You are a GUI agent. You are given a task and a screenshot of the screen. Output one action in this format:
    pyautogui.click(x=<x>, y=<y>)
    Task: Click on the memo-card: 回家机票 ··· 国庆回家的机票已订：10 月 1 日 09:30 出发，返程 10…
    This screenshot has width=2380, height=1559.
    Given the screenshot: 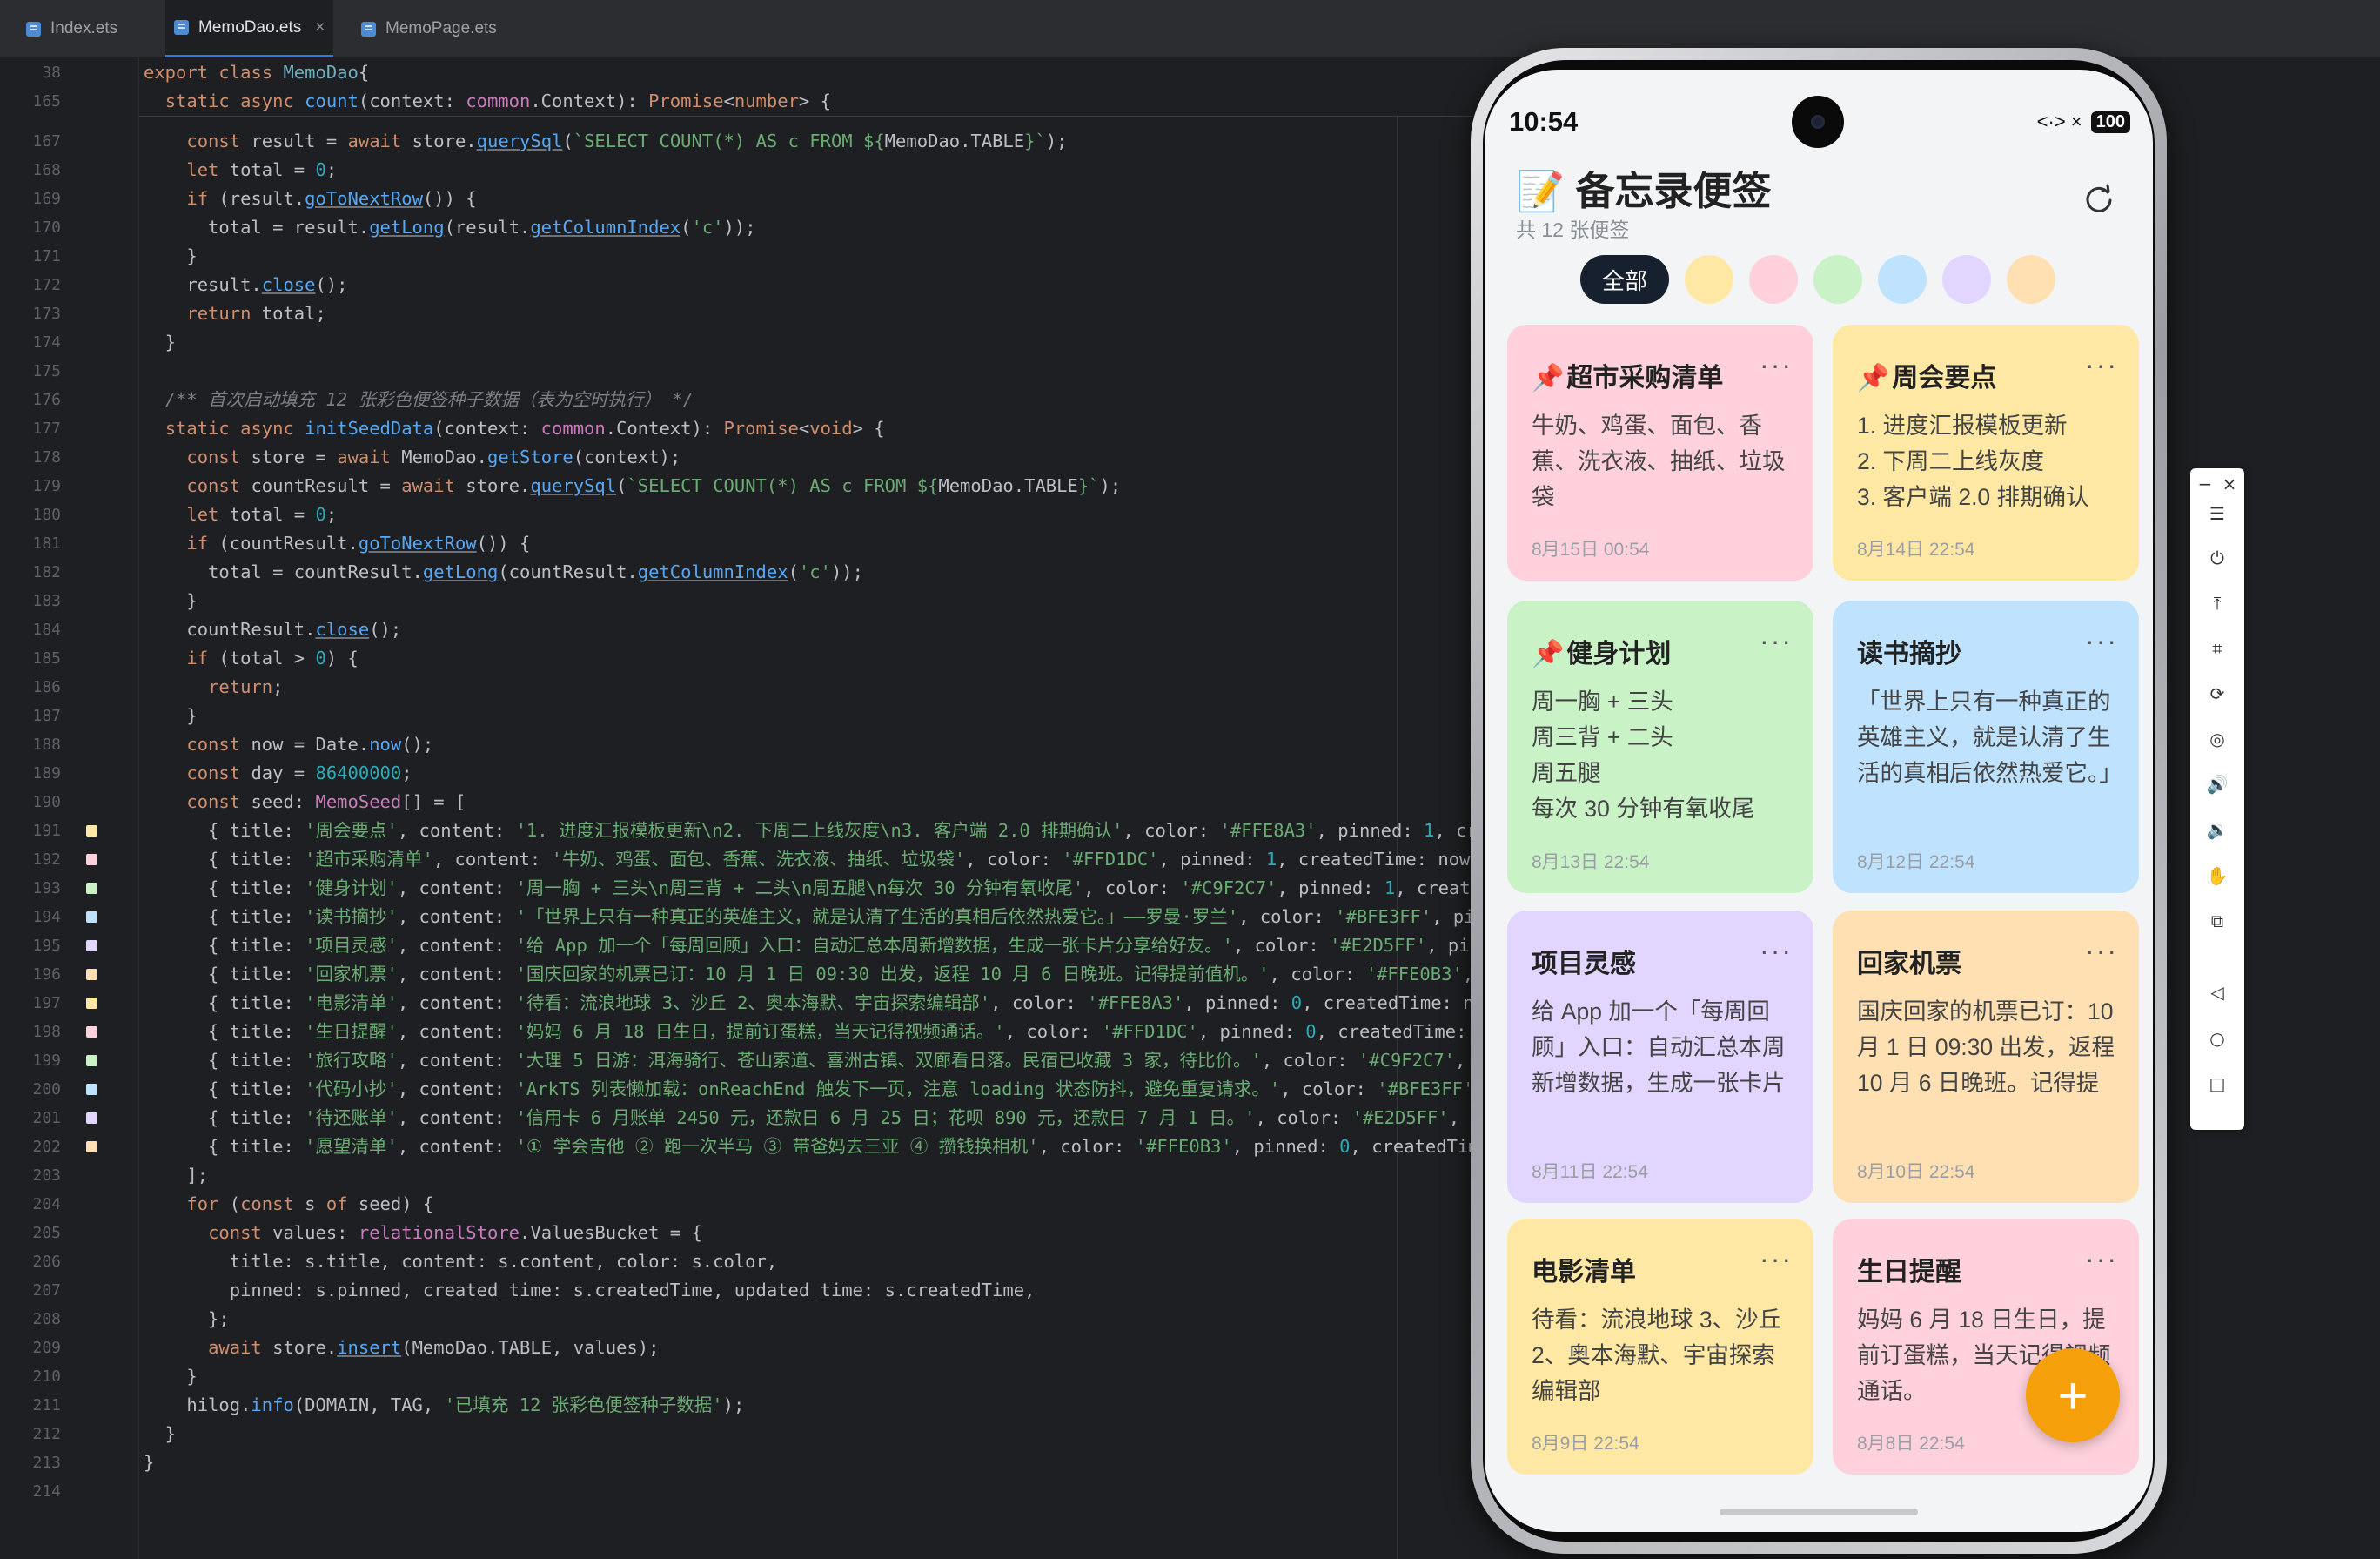 What is the action you would take?
    pyautogui.click(x=1986, y=1057)
    